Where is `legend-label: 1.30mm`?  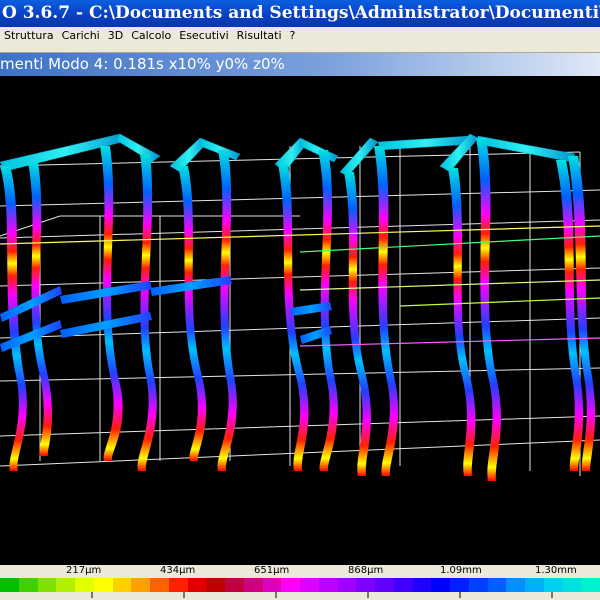
legend-label: 1.30mm is located at coordinates (556, 570).